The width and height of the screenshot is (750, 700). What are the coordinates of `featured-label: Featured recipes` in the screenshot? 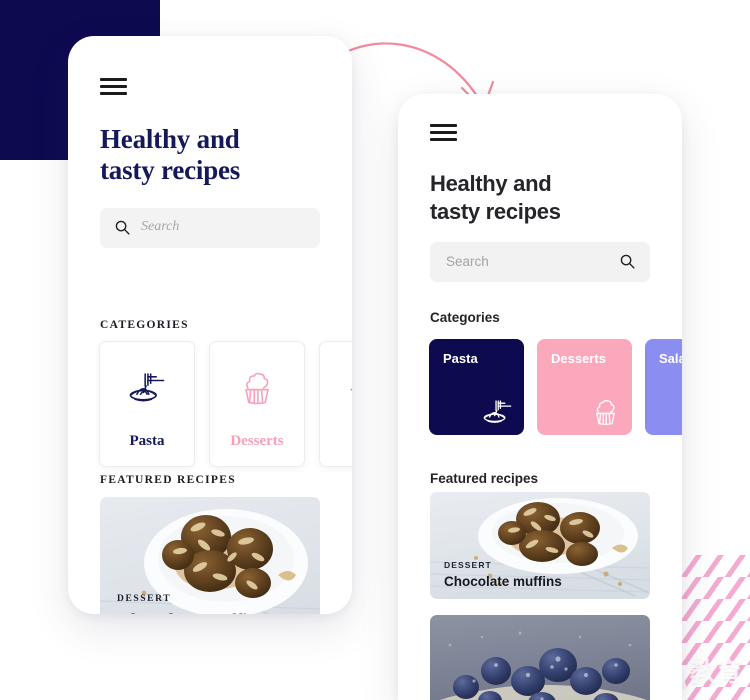 It's located at (484, 478).